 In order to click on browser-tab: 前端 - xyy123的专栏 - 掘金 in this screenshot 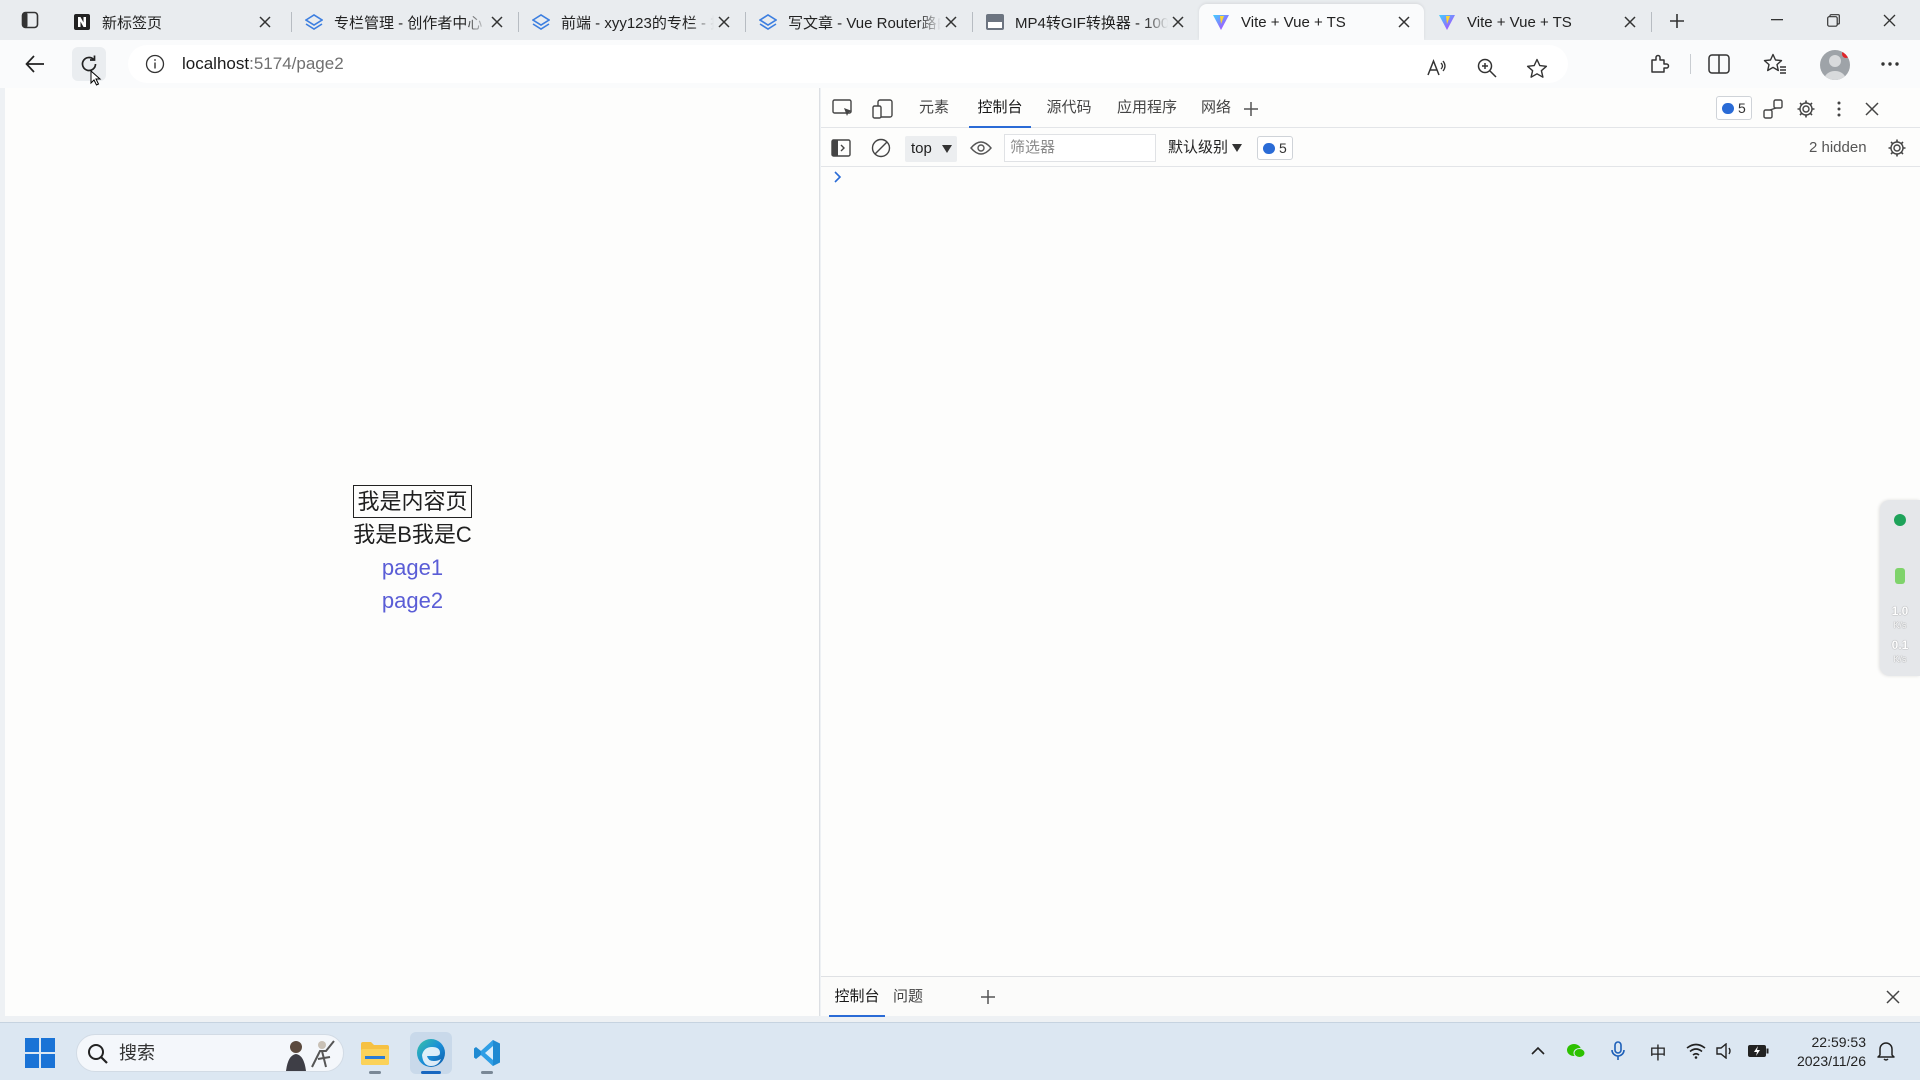, I will do `click(631, 22)`.